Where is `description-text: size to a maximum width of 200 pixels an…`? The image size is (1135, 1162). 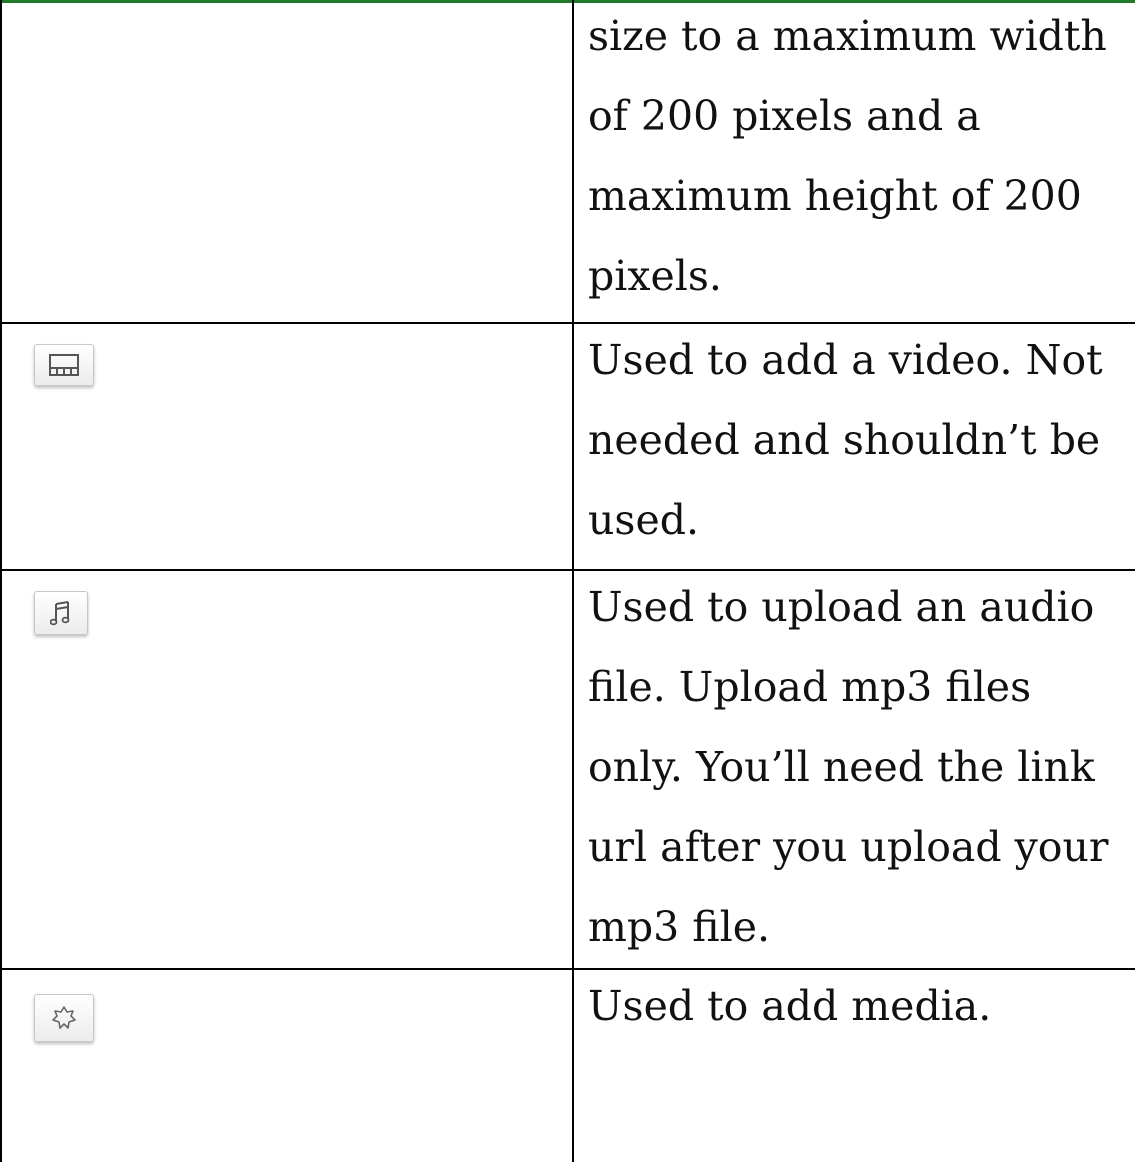 description-text: size to a maximum width of 200 pixels an… is located at coordinates (847, 156).